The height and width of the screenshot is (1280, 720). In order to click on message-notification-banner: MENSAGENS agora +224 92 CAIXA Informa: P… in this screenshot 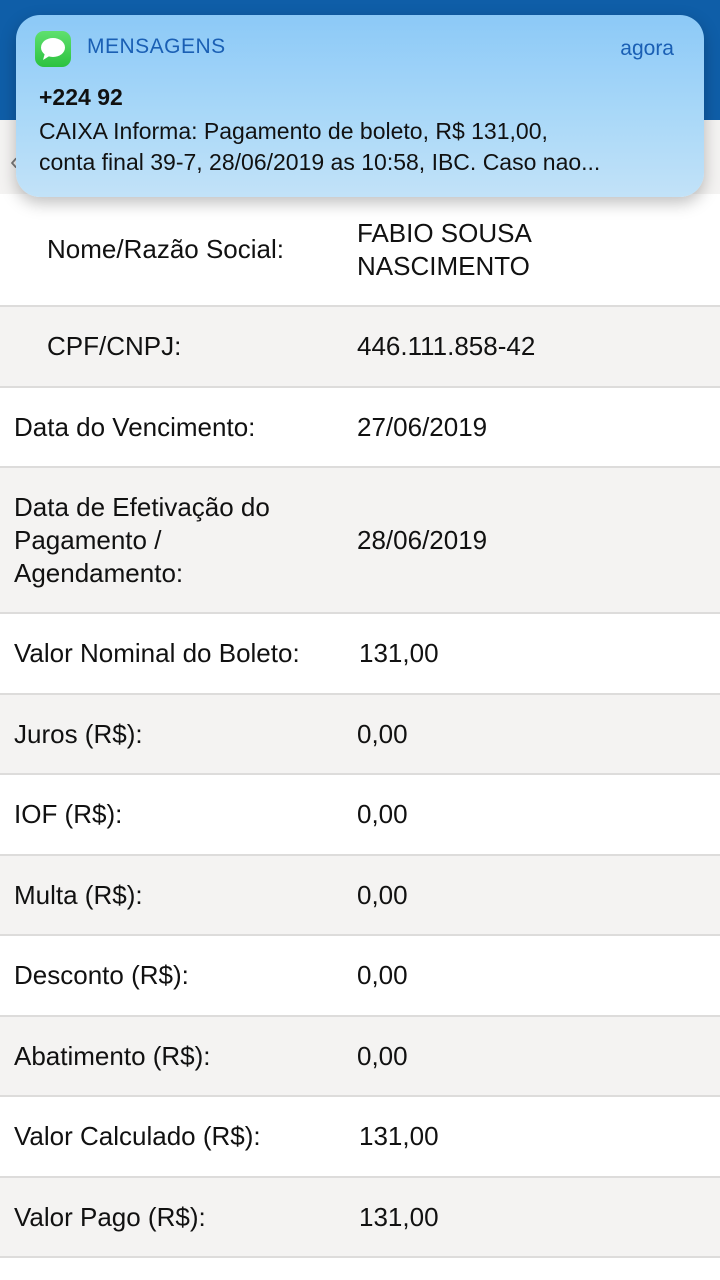, I will do `click(360, 106)`.